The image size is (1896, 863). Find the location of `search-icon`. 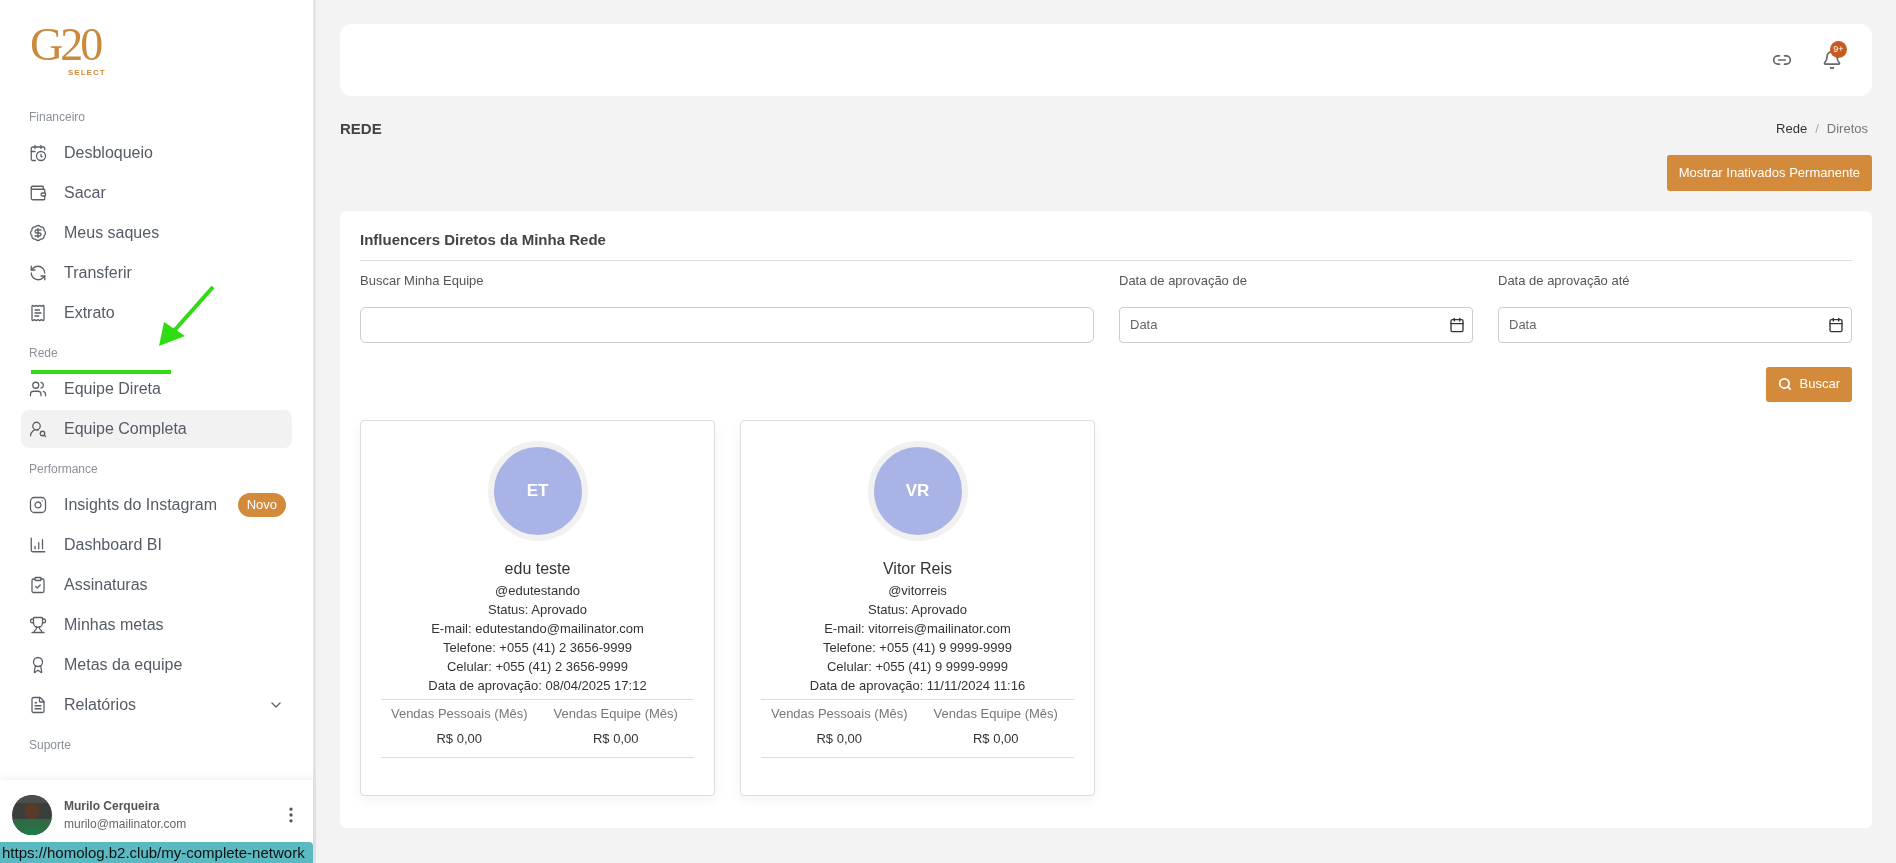

search-icon is located at coordinates (1784, 384).